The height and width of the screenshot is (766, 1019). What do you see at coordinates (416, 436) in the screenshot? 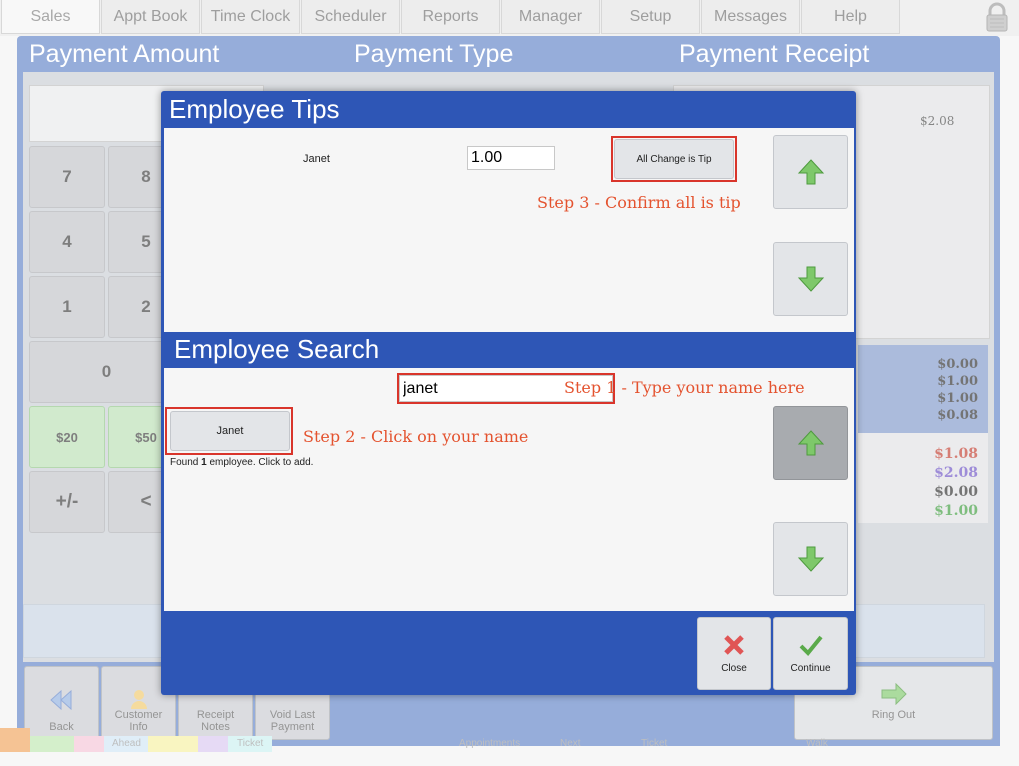
I see `step2-annotation: Step 2 - Click on your name` at bounding box center [416, 436].